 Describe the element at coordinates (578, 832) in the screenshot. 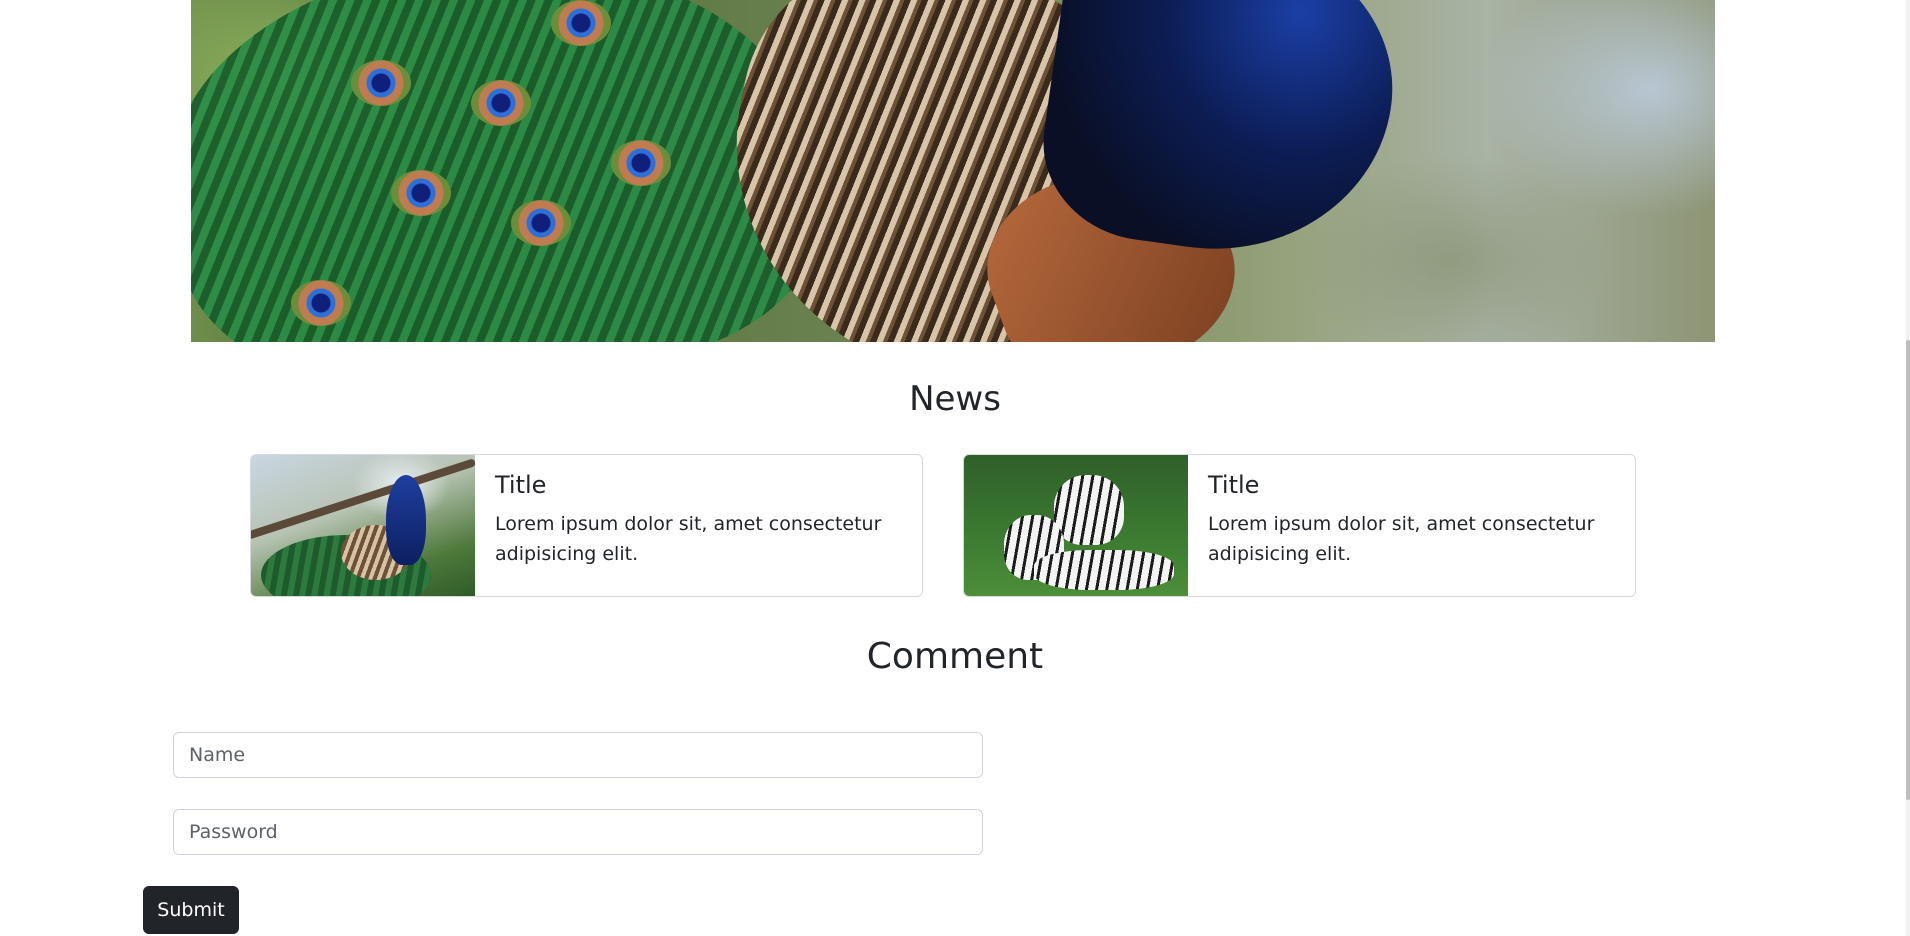

I see `password-input` at that location.